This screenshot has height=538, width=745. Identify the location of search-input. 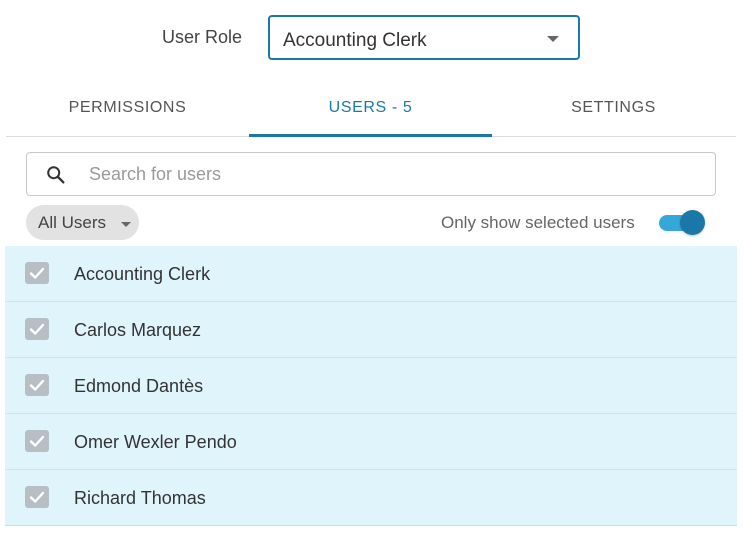
(394, 174).